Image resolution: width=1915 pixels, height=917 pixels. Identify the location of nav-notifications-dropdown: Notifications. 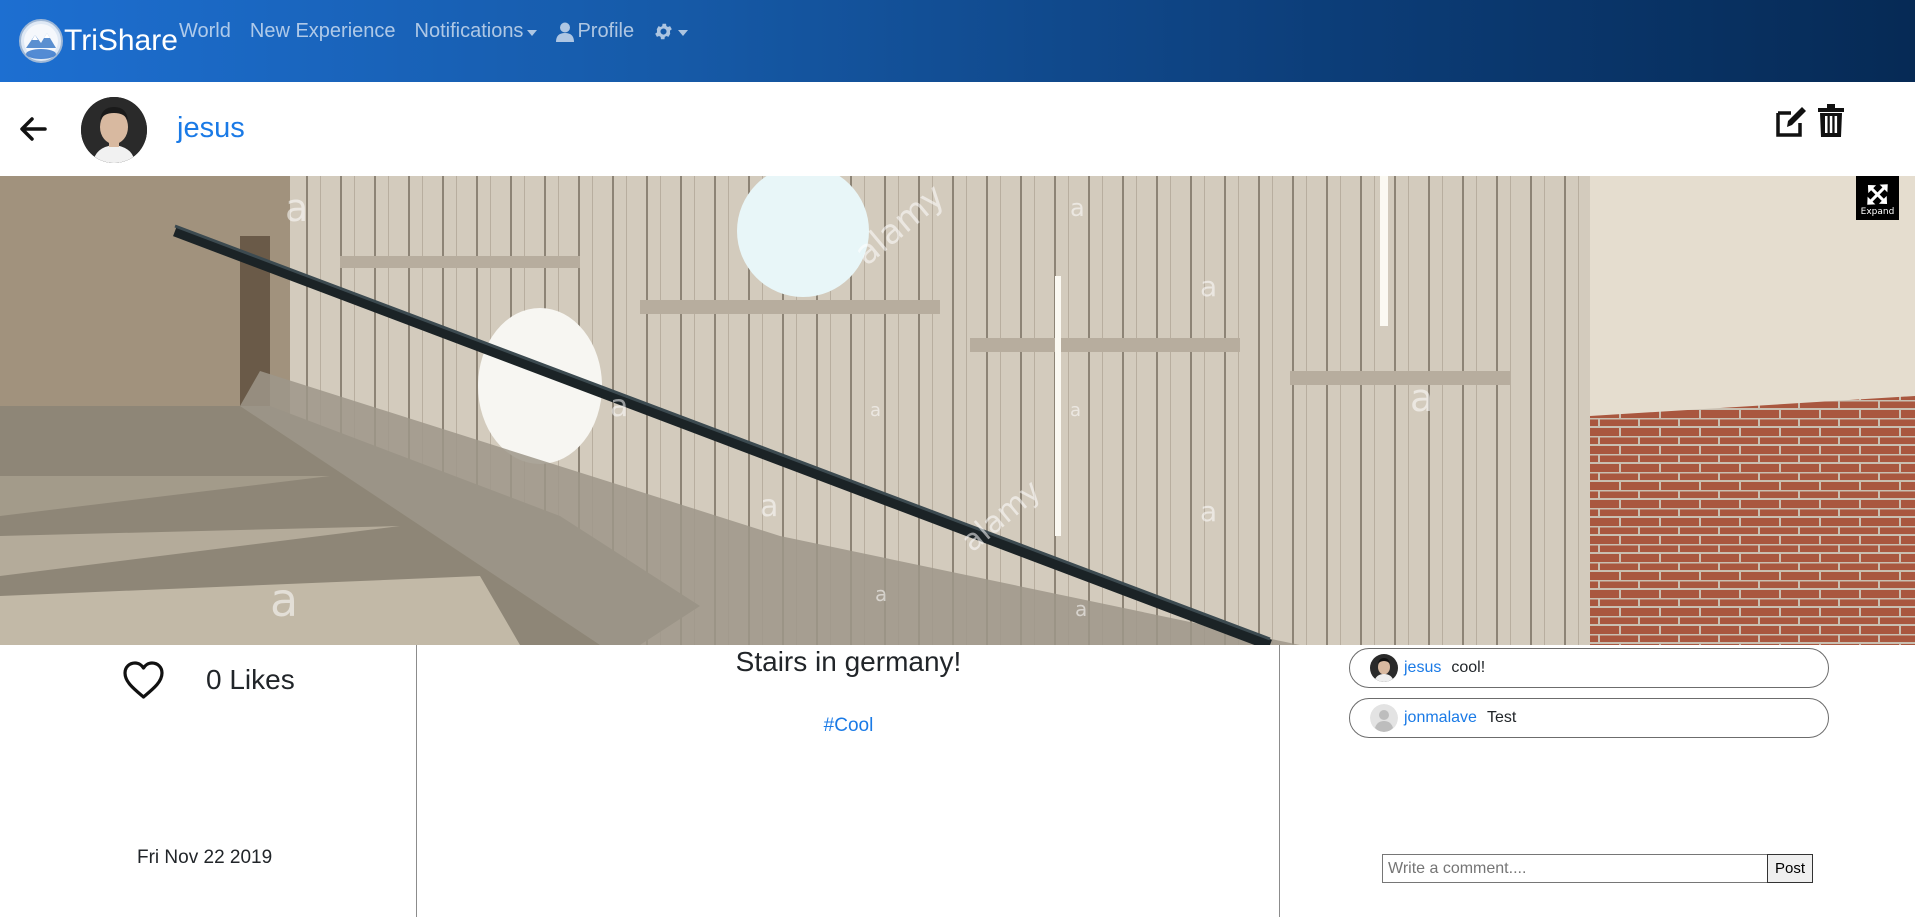
(476, 31).